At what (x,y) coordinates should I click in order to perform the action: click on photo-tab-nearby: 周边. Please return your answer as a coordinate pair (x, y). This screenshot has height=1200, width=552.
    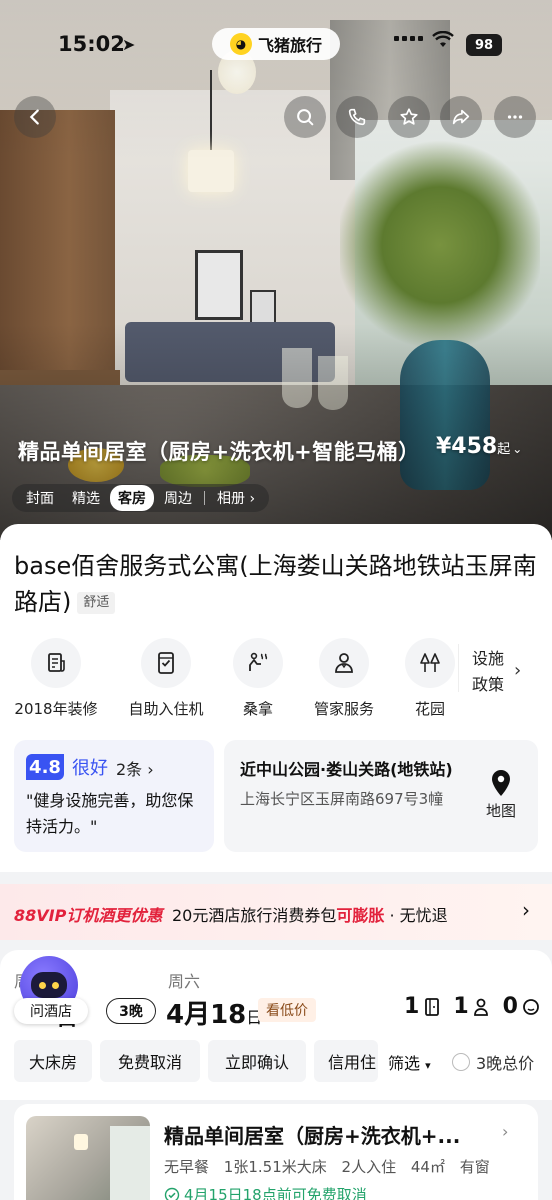
    Looking at the image, I should click on (178, 498).